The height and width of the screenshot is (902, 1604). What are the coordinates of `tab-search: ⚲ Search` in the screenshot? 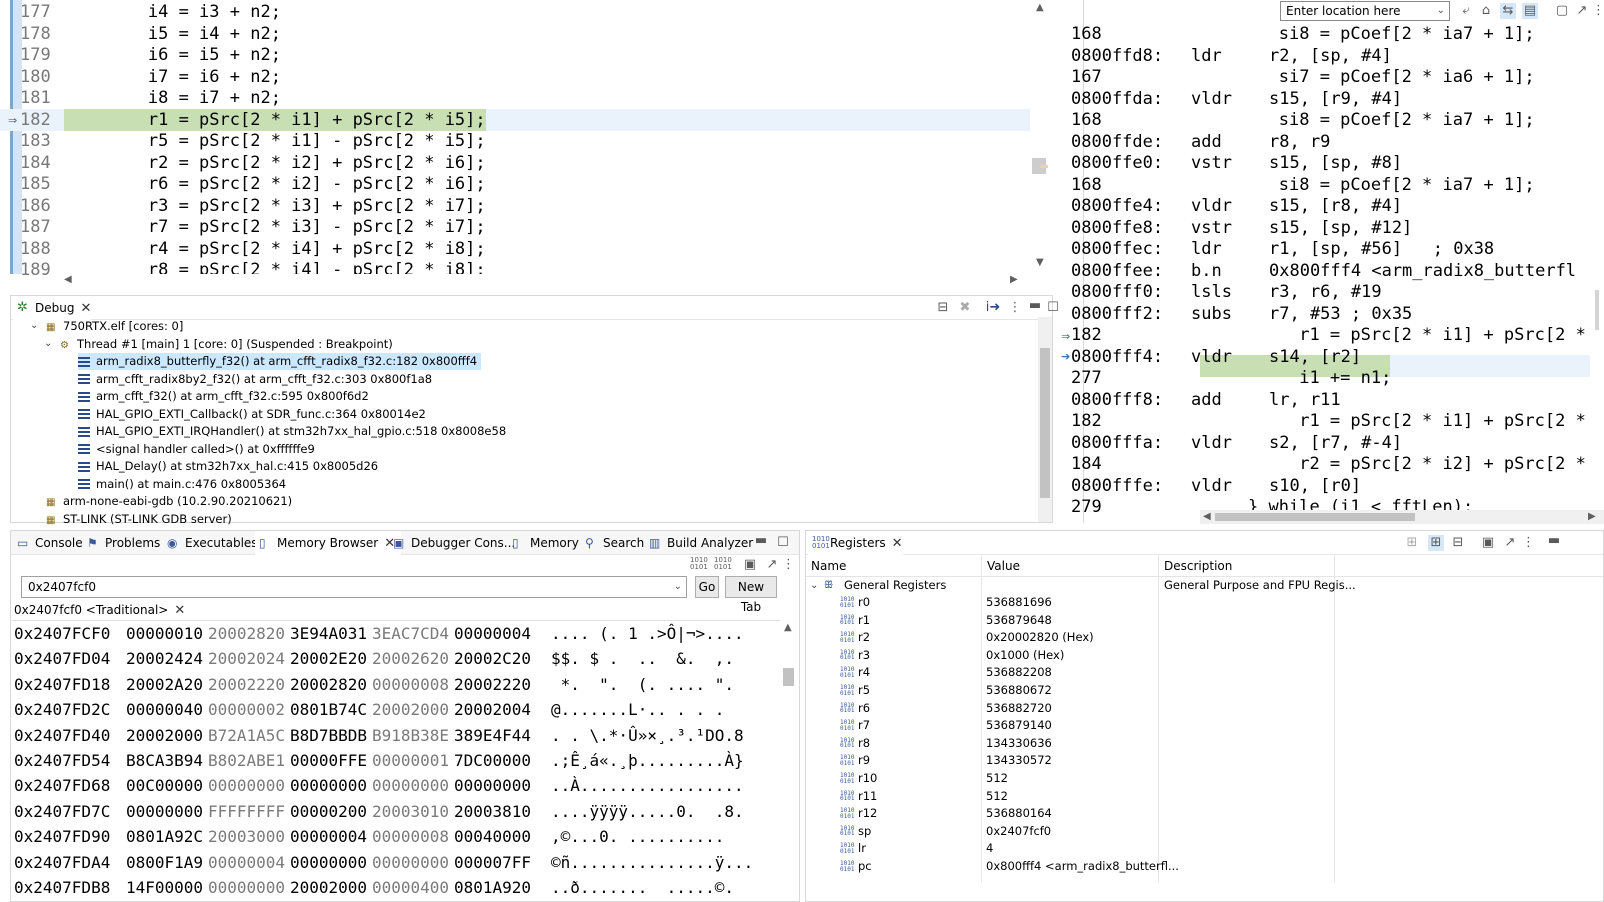 It's located at (615, 543).